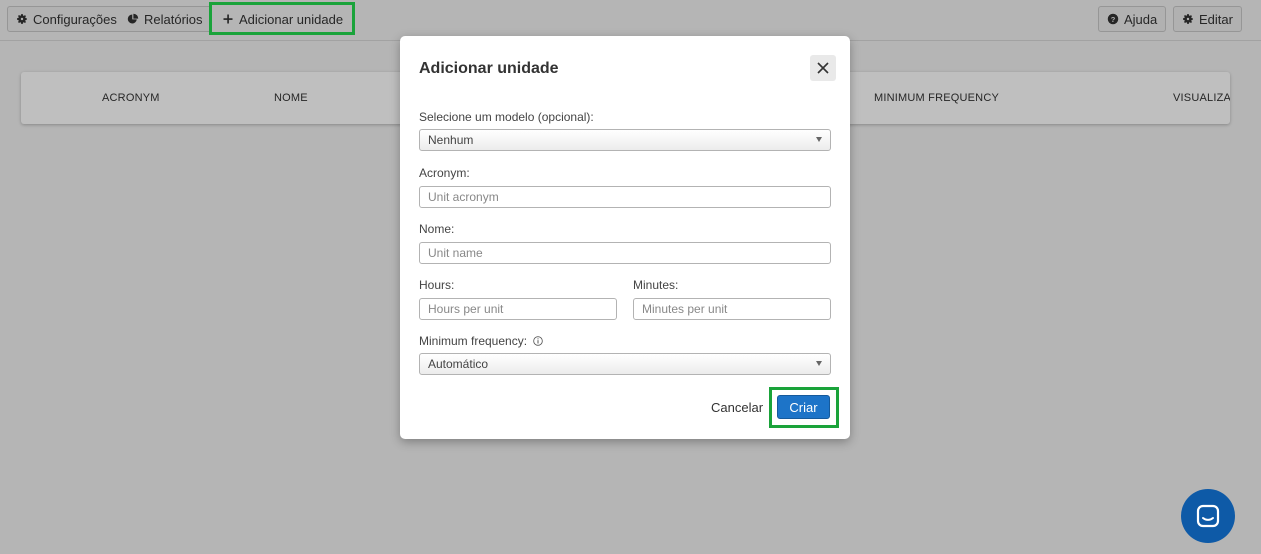  I want to click on minutes-input, so click(732, 309).